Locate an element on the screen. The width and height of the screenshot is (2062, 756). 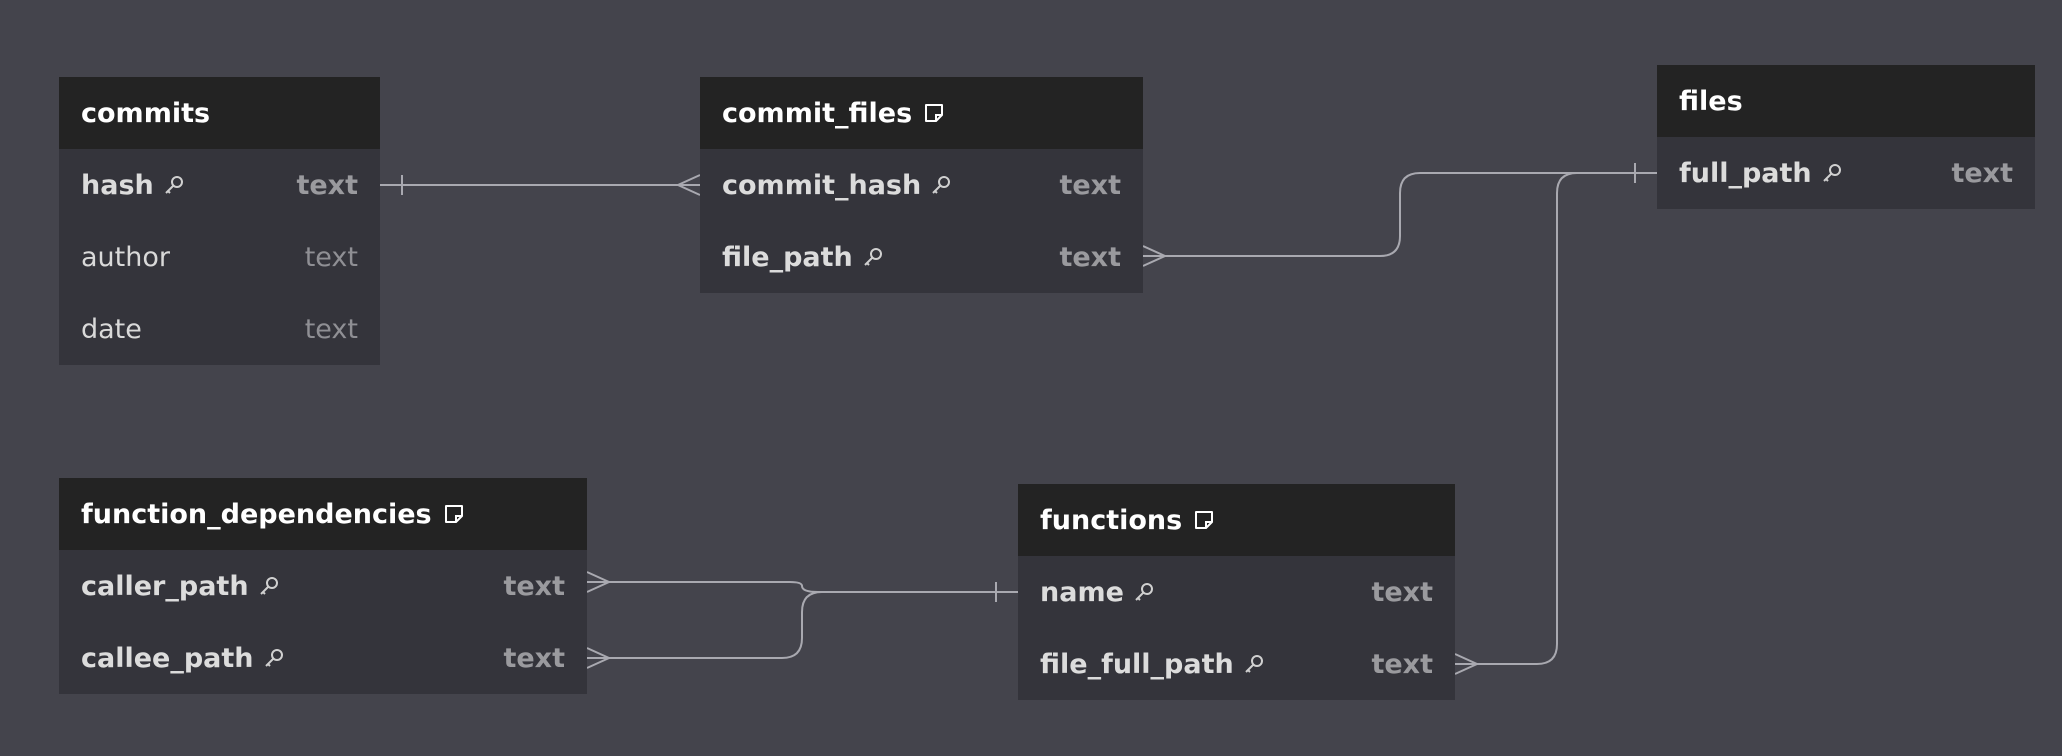
table-row: file_full_path text is located at coordinates (1236, 664).